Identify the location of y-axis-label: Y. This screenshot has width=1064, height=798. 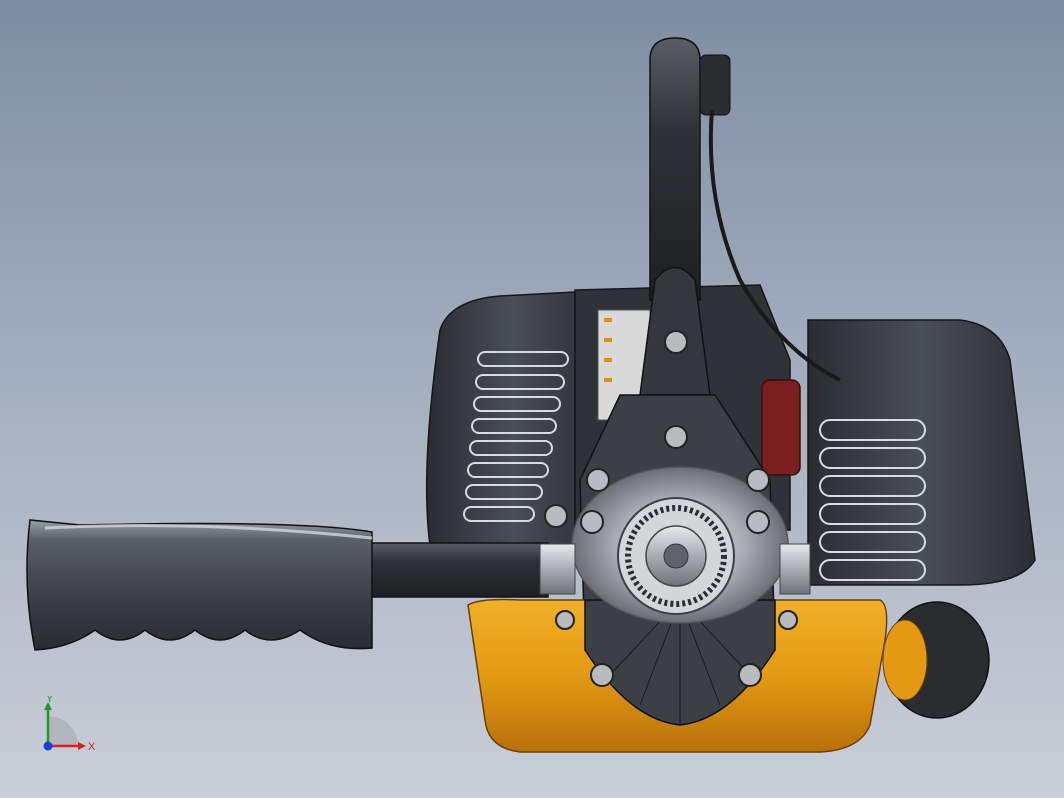
(50, 700).